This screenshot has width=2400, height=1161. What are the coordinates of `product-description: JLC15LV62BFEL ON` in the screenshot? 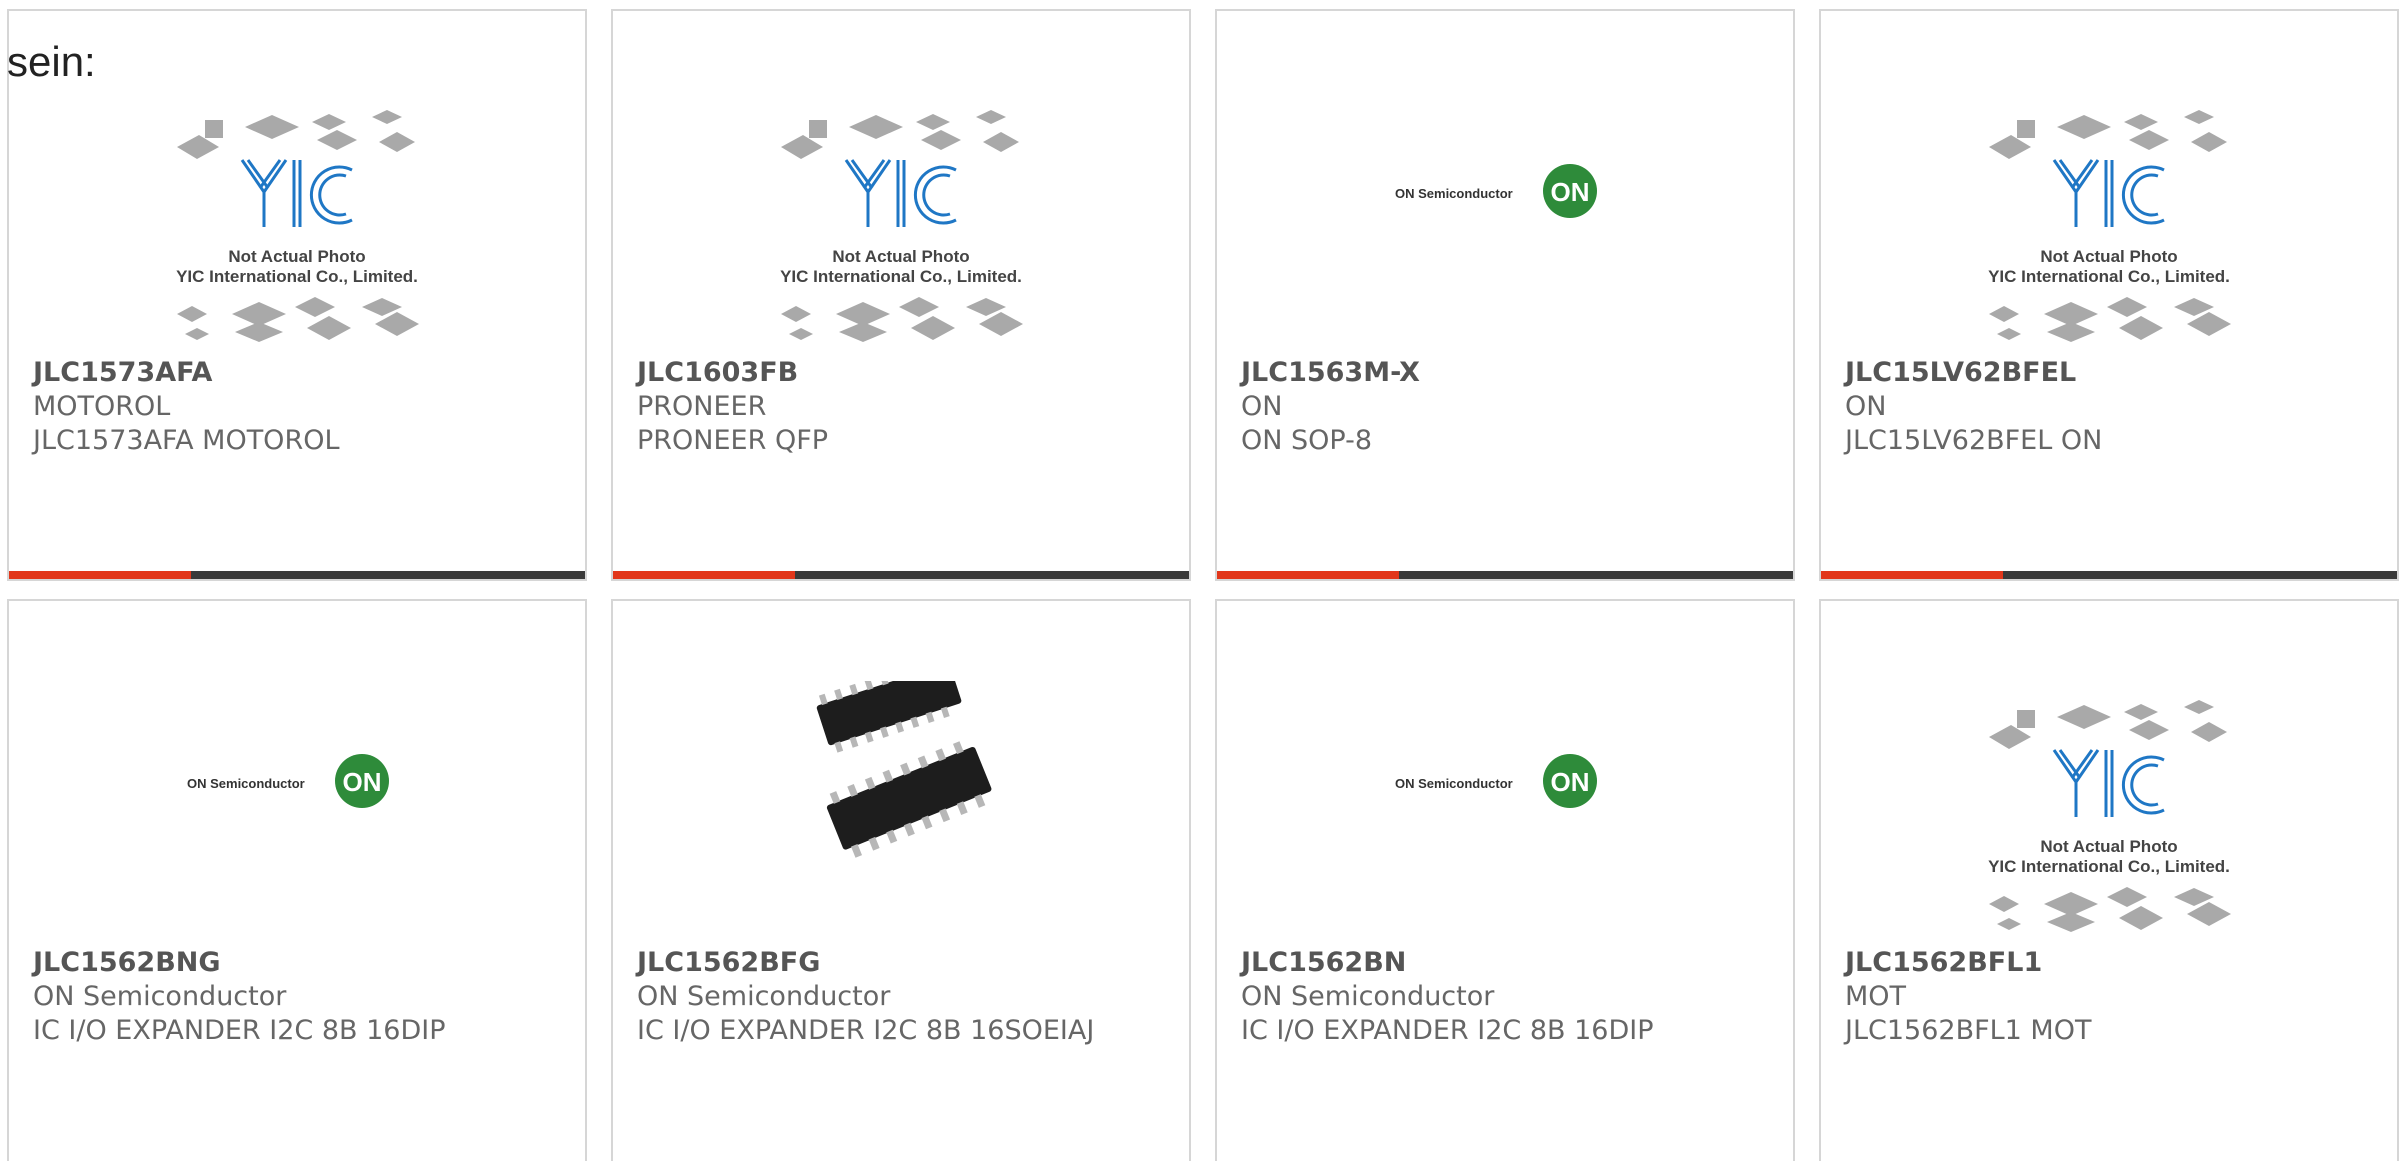 It's located at (1974, 440).